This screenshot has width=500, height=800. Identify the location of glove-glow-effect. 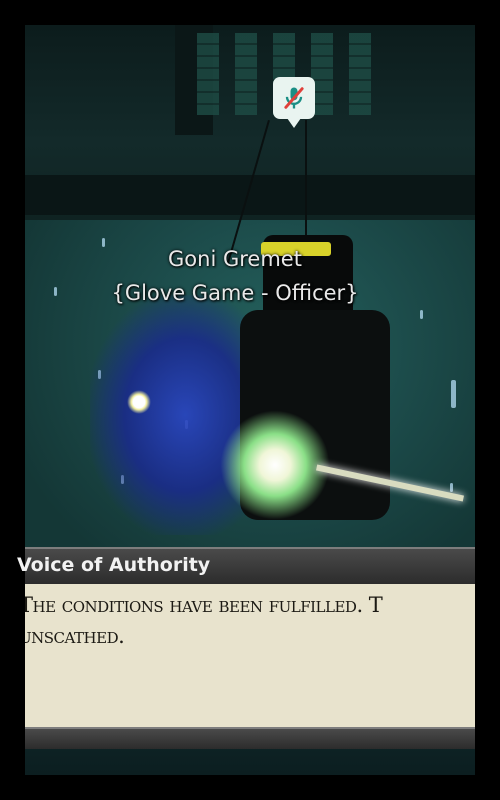
(275, 465).